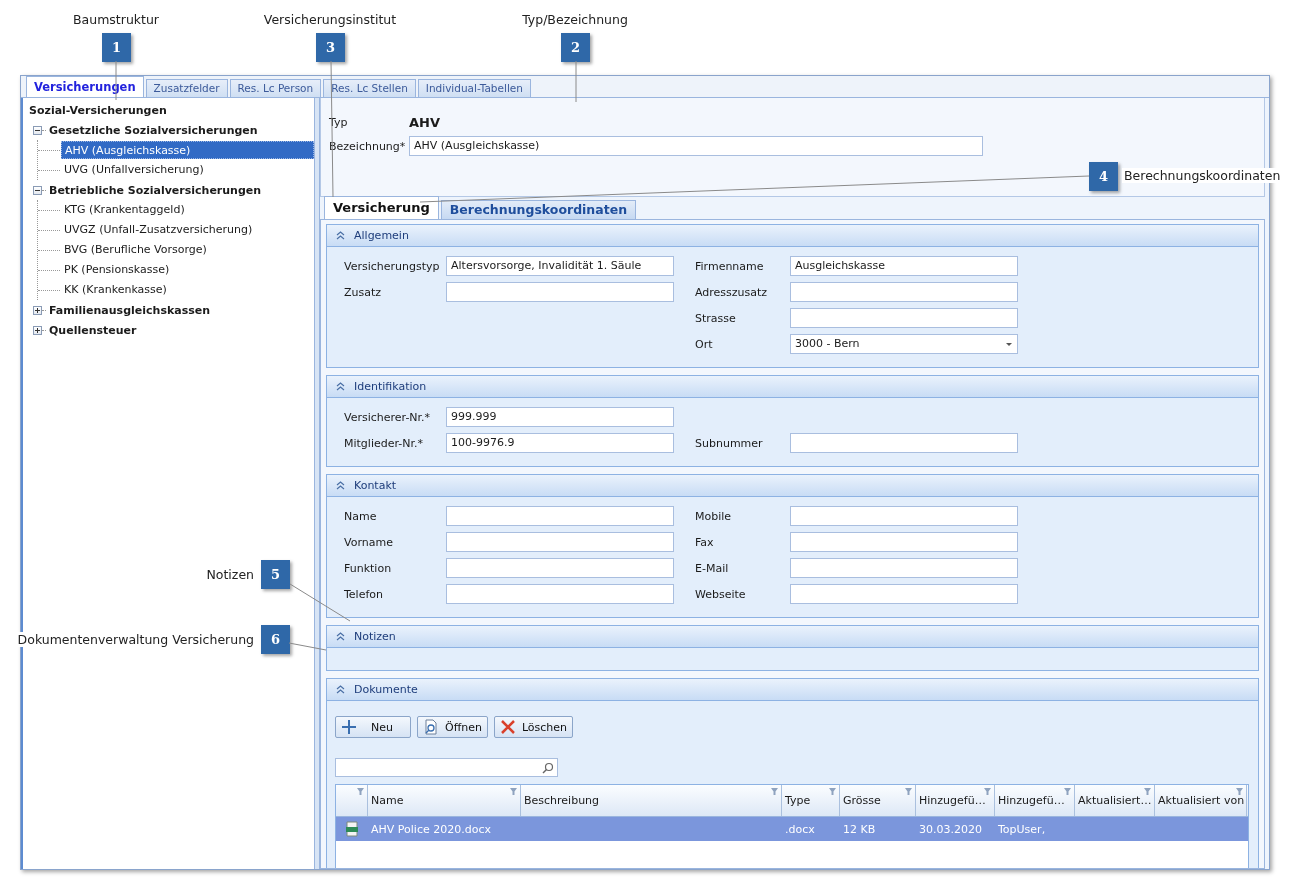  What do you see at coordinates (811, 800) in the screenshot?
I see `column-header: Type` at bounding box center [811, 800].